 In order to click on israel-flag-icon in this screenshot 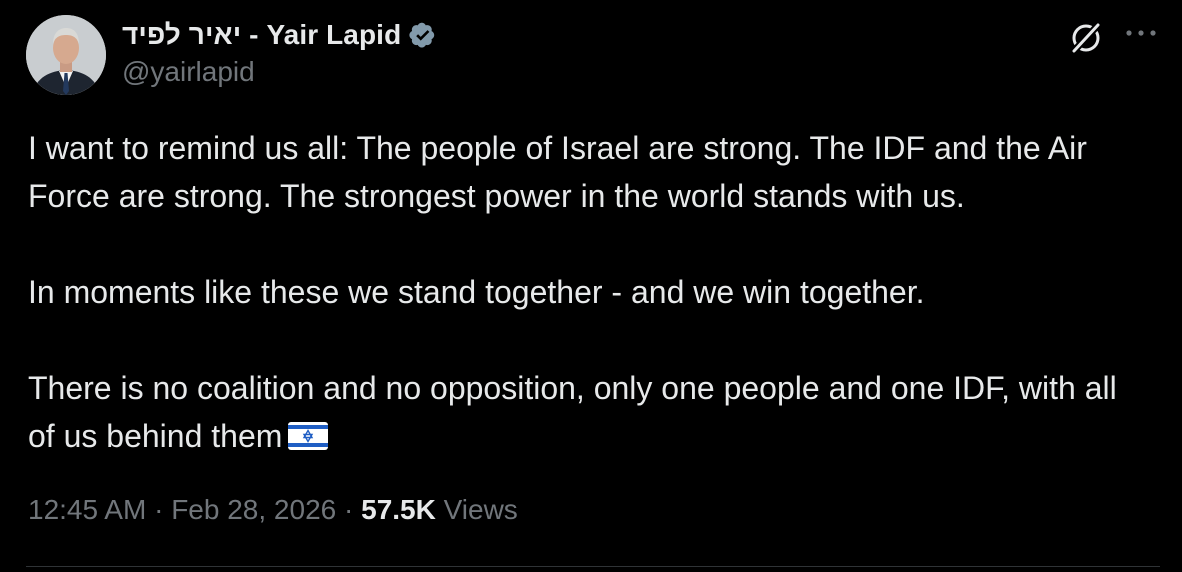, I will do `click(308, 436)`.